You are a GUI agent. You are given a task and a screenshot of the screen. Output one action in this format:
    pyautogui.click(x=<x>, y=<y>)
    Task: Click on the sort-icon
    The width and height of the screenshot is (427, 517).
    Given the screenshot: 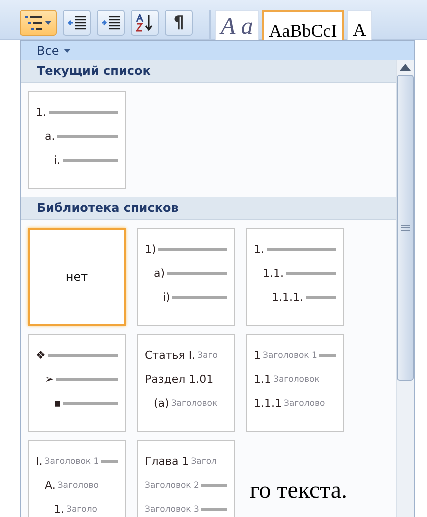 What is the action you would take?
    pyautogui.click(x=145, y=23)
    